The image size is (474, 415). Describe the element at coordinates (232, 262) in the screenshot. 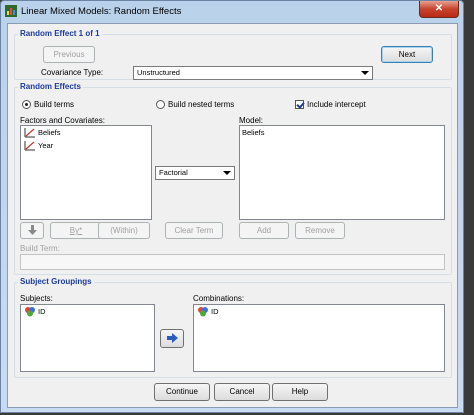

I see `build-term-field` at that location.